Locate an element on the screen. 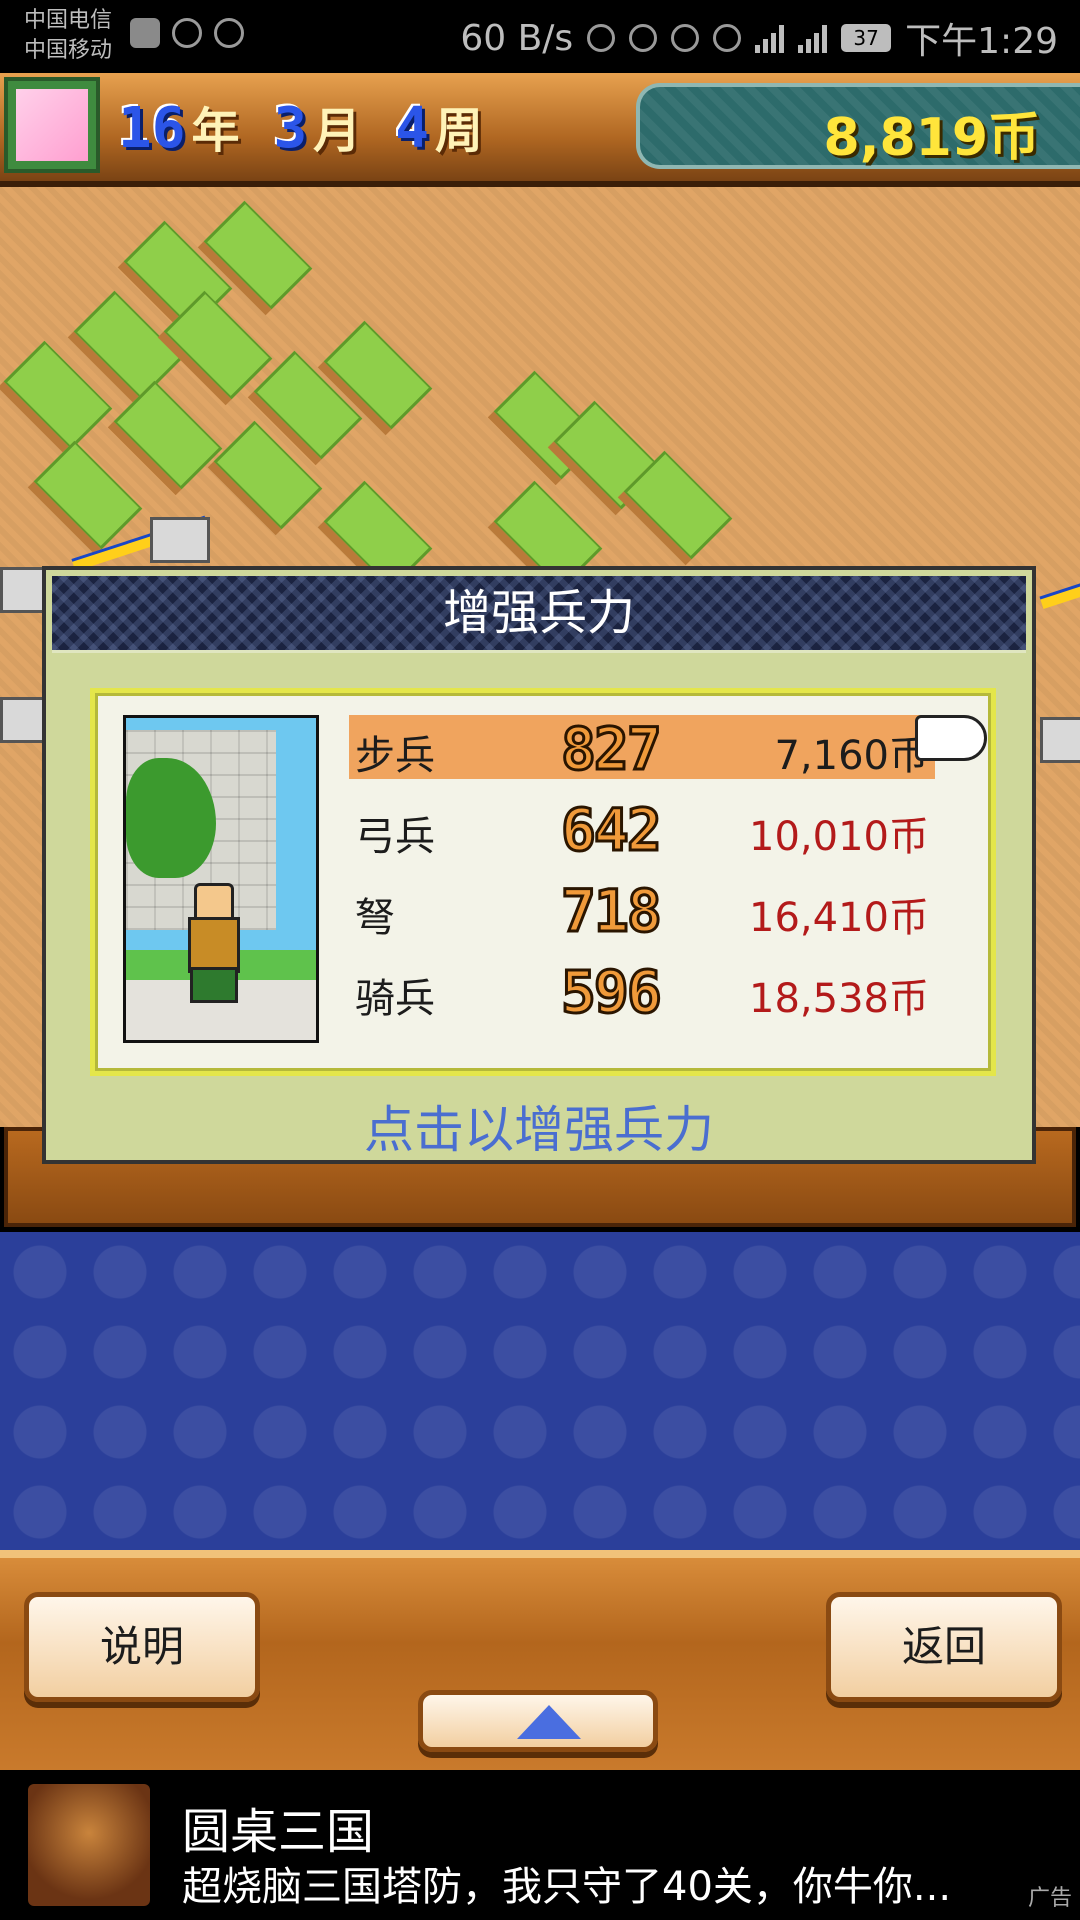  ad-label: 广告 is located at coordinates (1049, 1898).